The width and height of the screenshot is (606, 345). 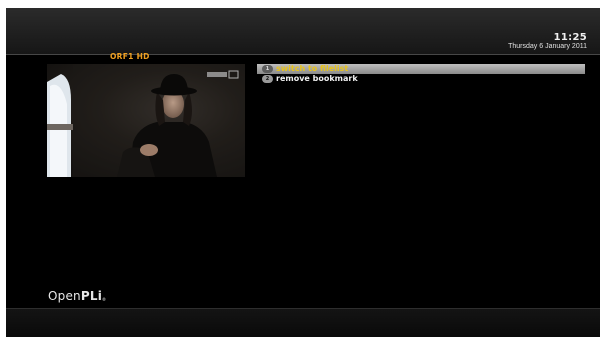 I want to click on number-key-1-icon: 1, so click(x=267, y=69).